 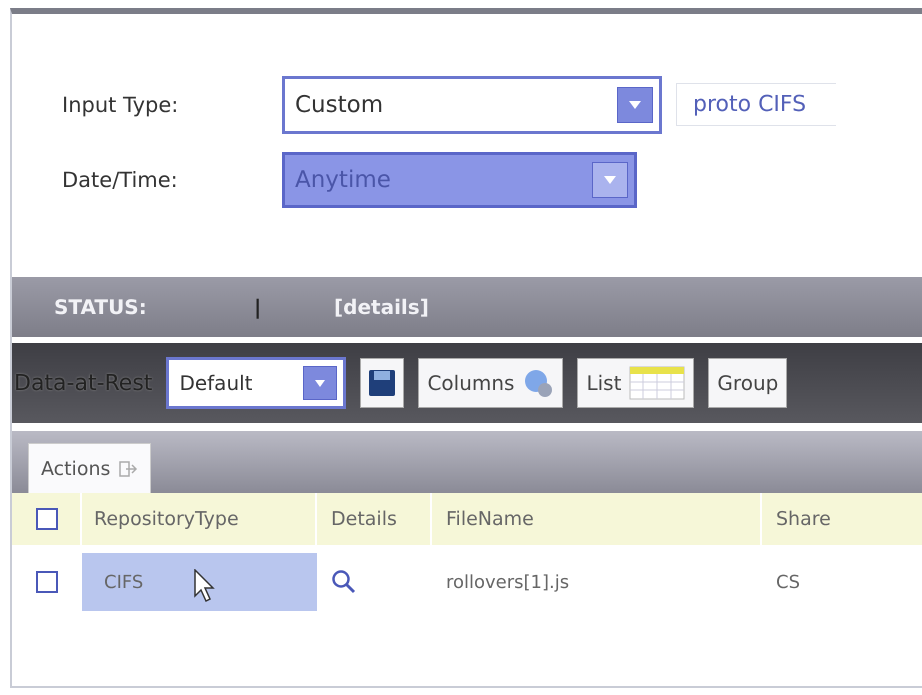 I want to click on list-button: List, so click(x=635, y=383).